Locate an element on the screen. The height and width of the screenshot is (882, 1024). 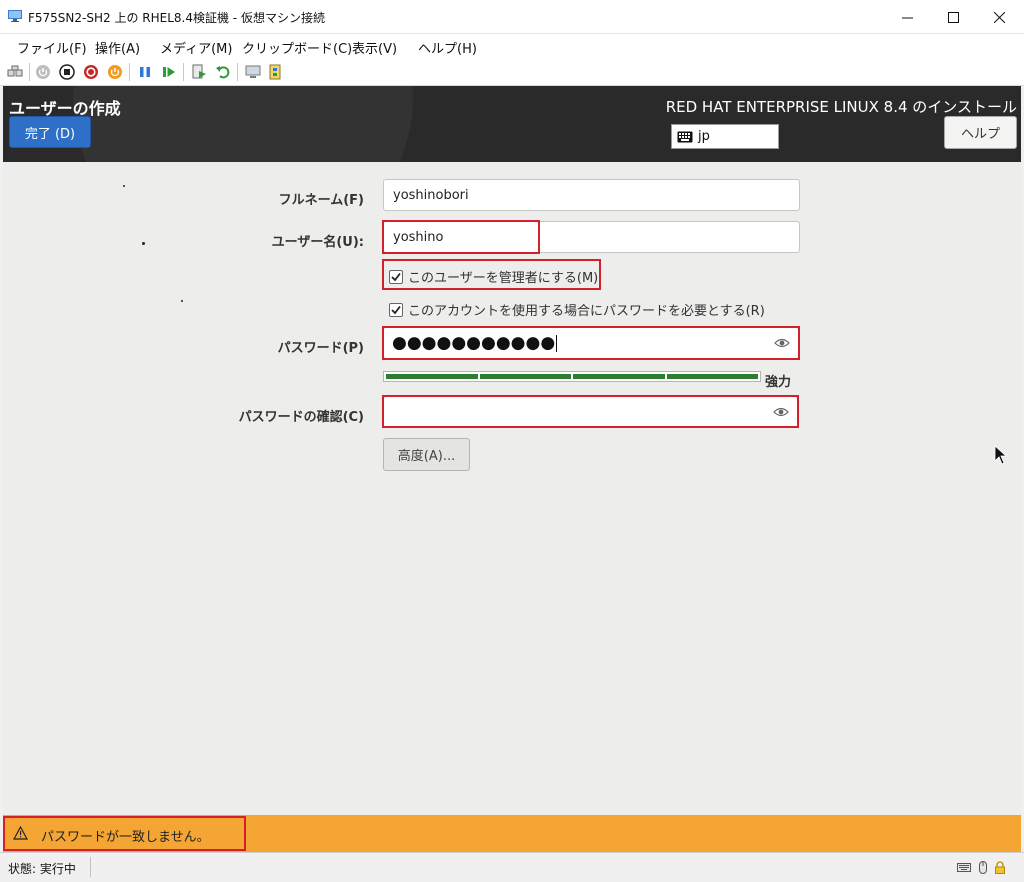
minimize-button is located at coordinates (907, 17).